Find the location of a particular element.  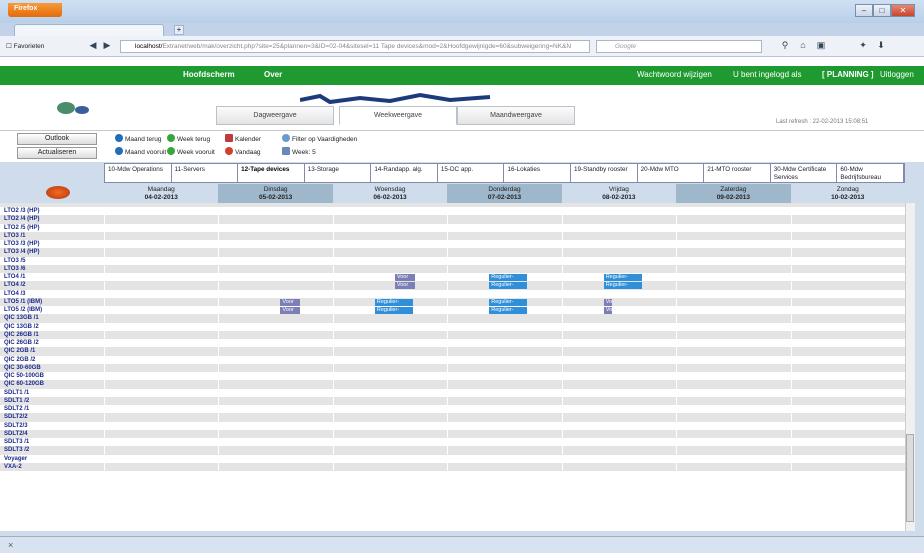

resource-label: LTO3 /5 is located at coordinates (14, 261).